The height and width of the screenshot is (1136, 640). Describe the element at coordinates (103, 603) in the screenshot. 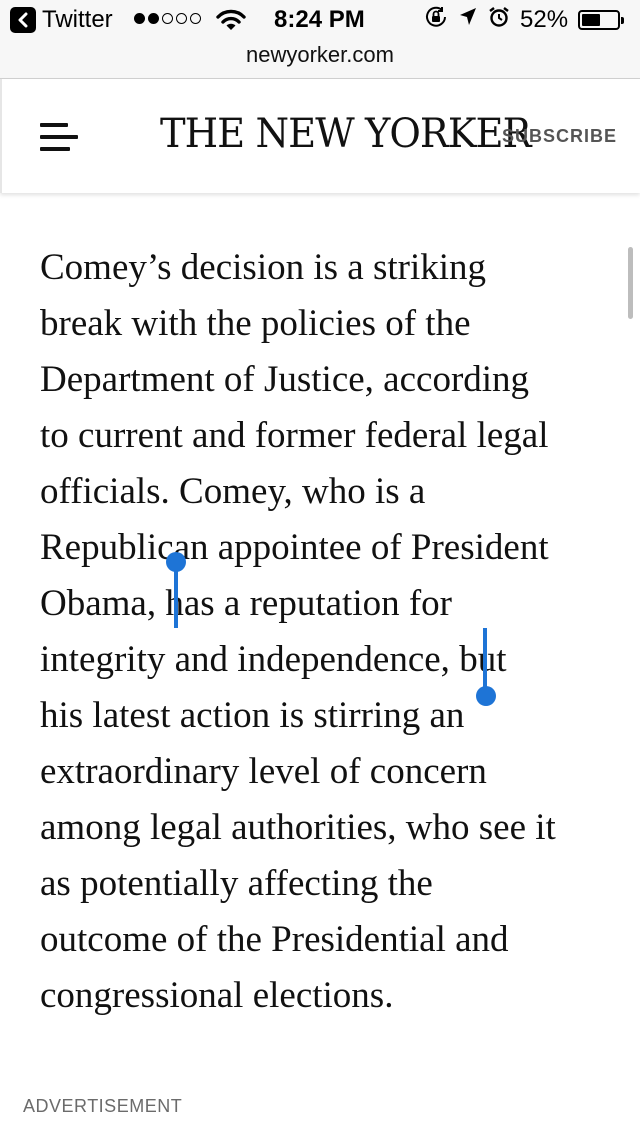

I see `article-text: Obama,` at that location.